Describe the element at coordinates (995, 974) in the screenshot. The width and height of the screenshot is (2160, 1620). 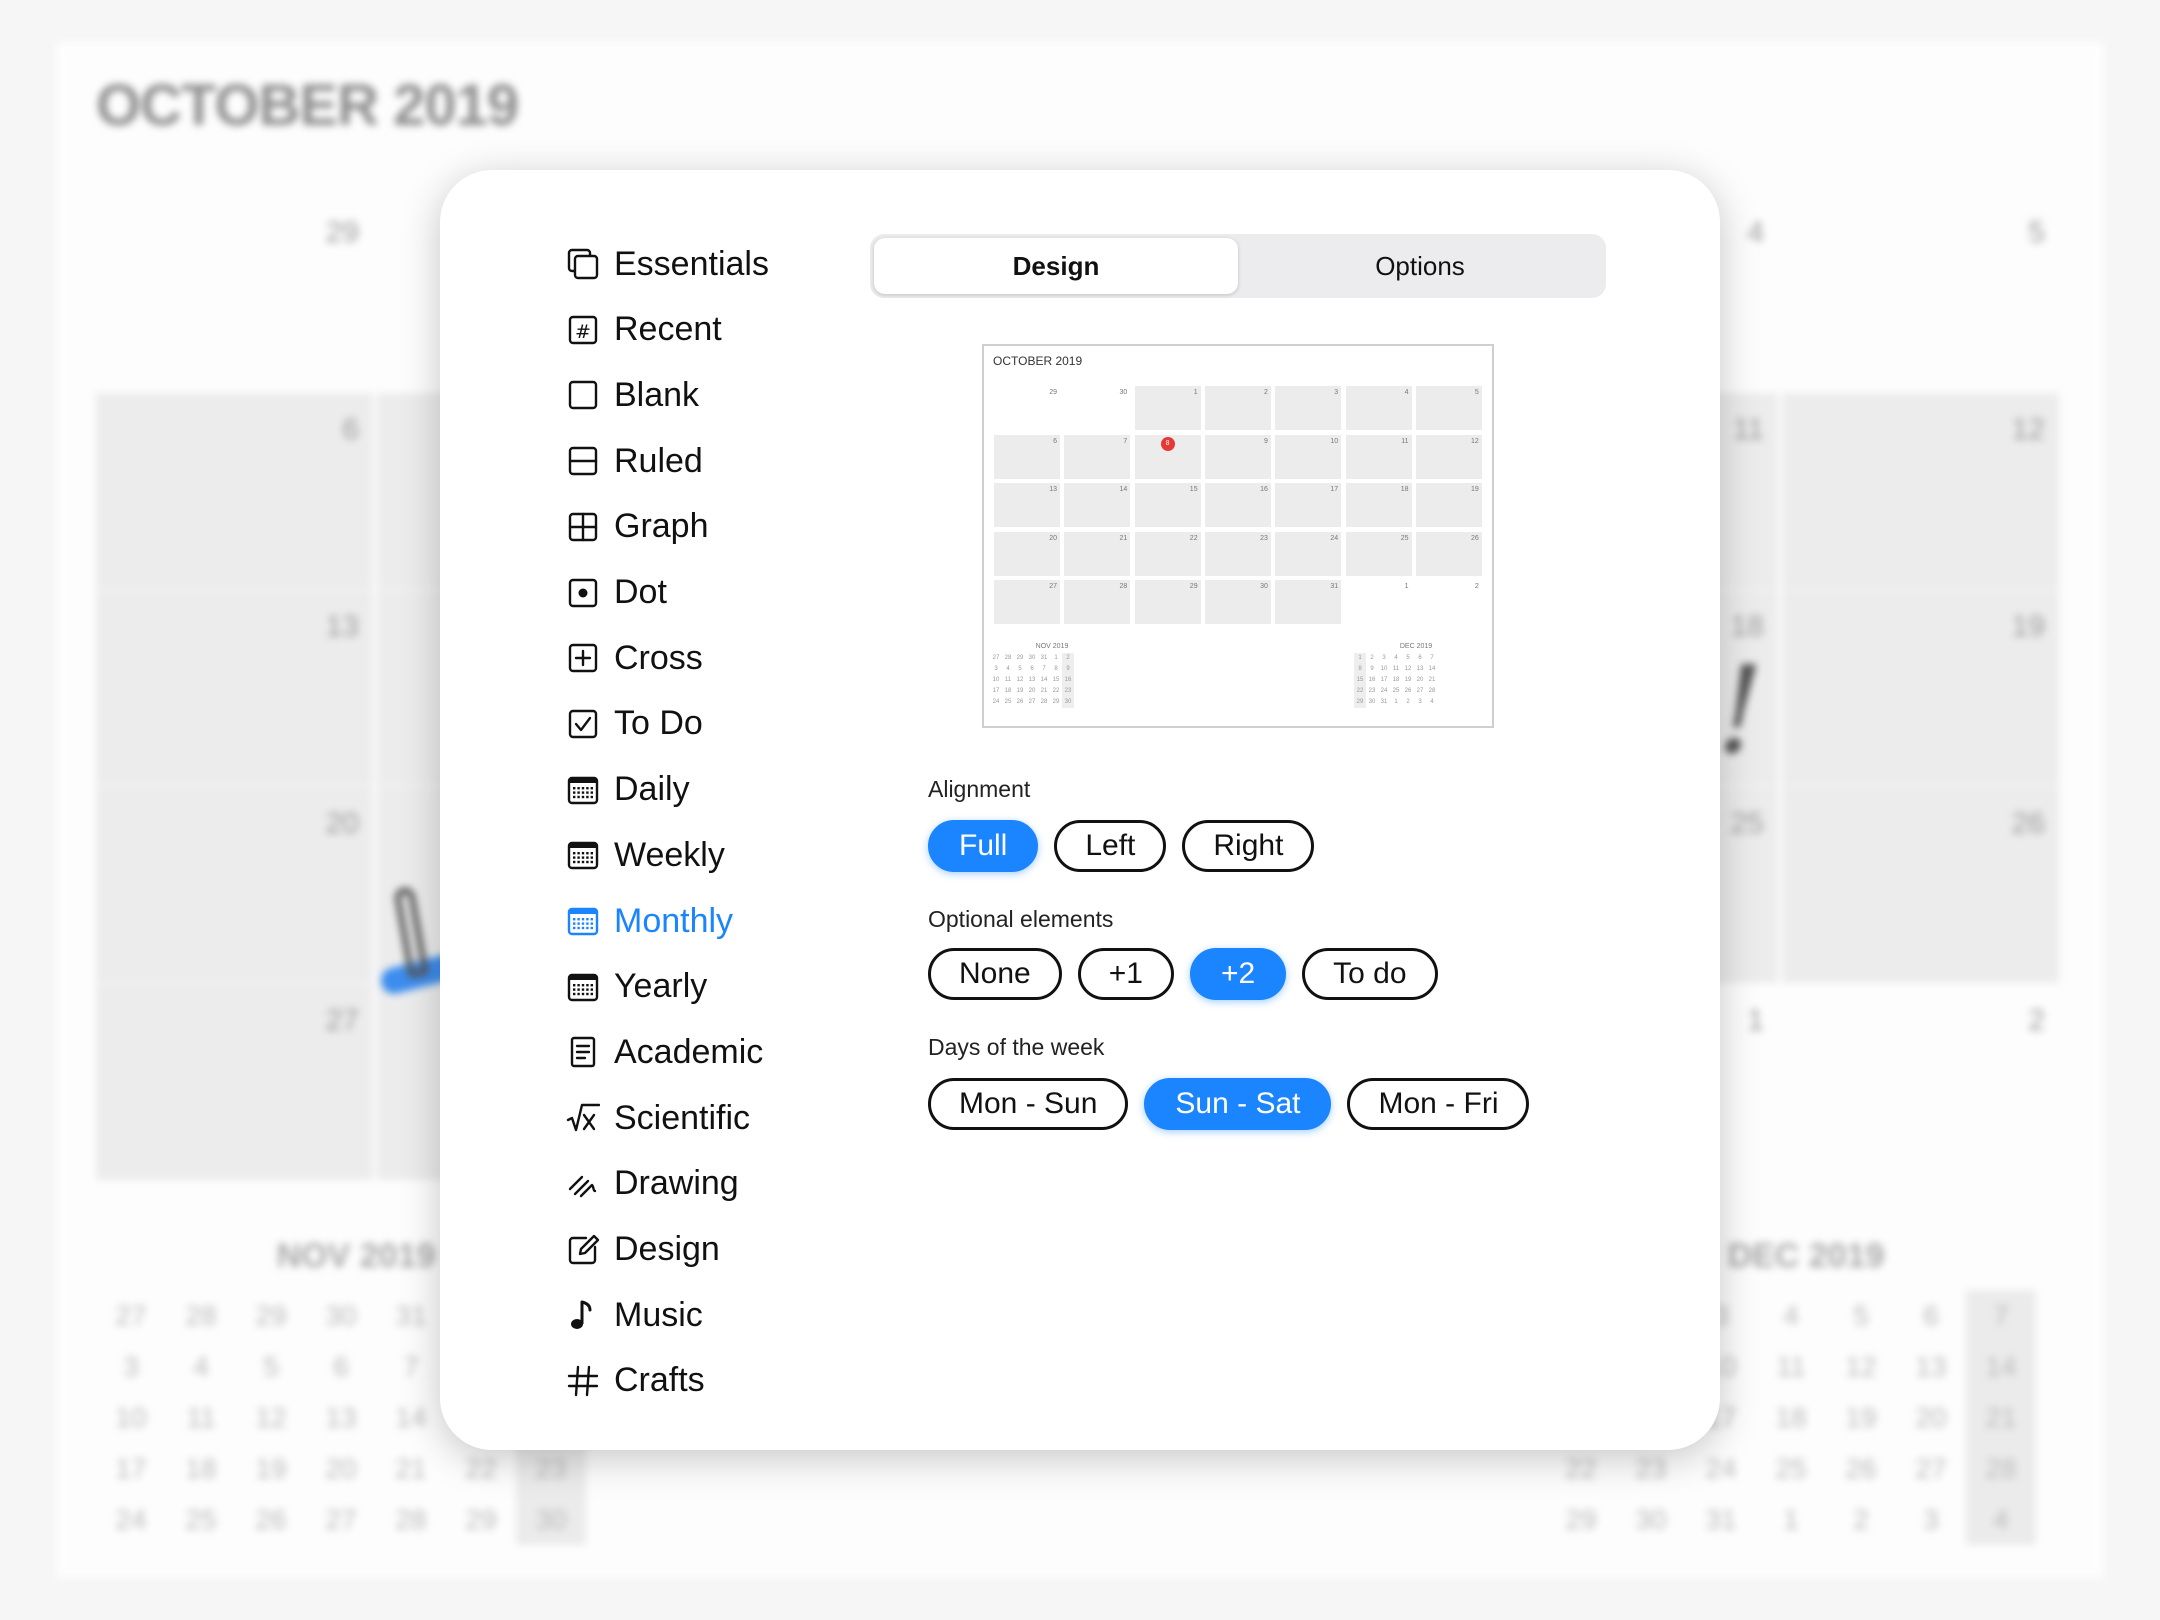
I see `optional-option-none: None` at that location.